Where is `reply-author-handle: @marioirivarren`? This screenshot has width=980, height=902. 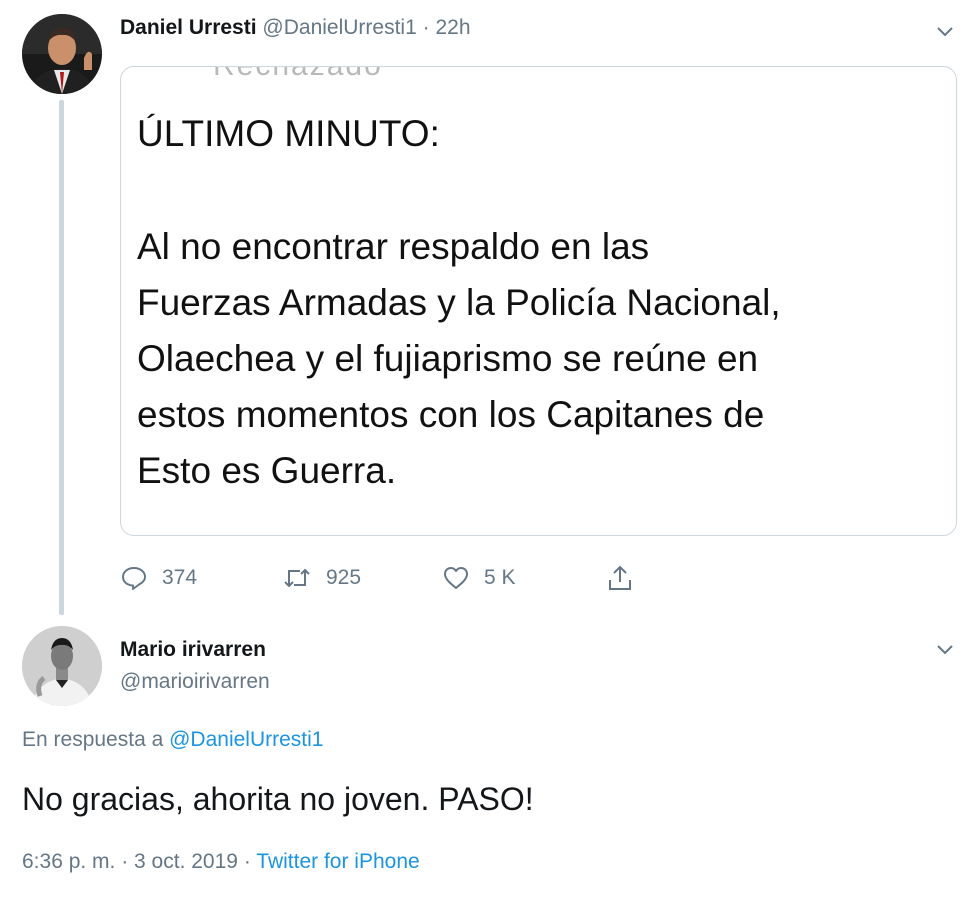
reply-author-handle: @marioirivarren is located at coordinates (195, 682).